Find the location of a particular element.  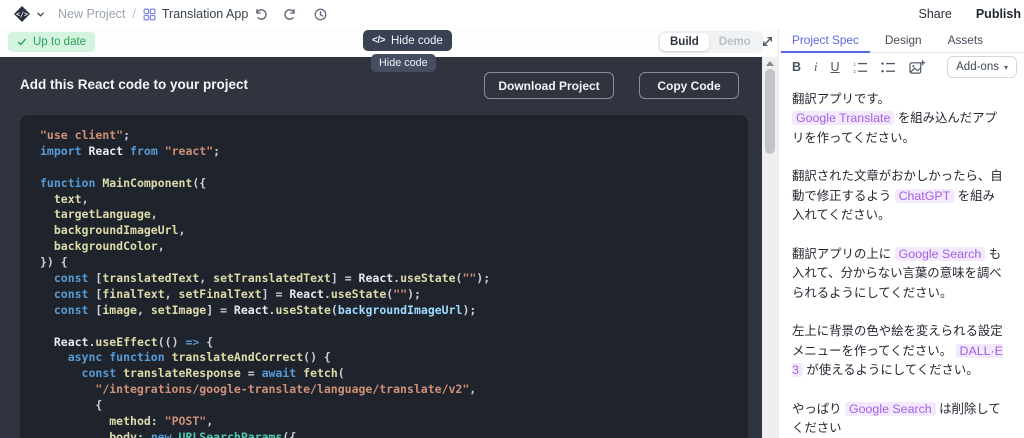

code-line: "use client"; is located at coordinates (85, 135).